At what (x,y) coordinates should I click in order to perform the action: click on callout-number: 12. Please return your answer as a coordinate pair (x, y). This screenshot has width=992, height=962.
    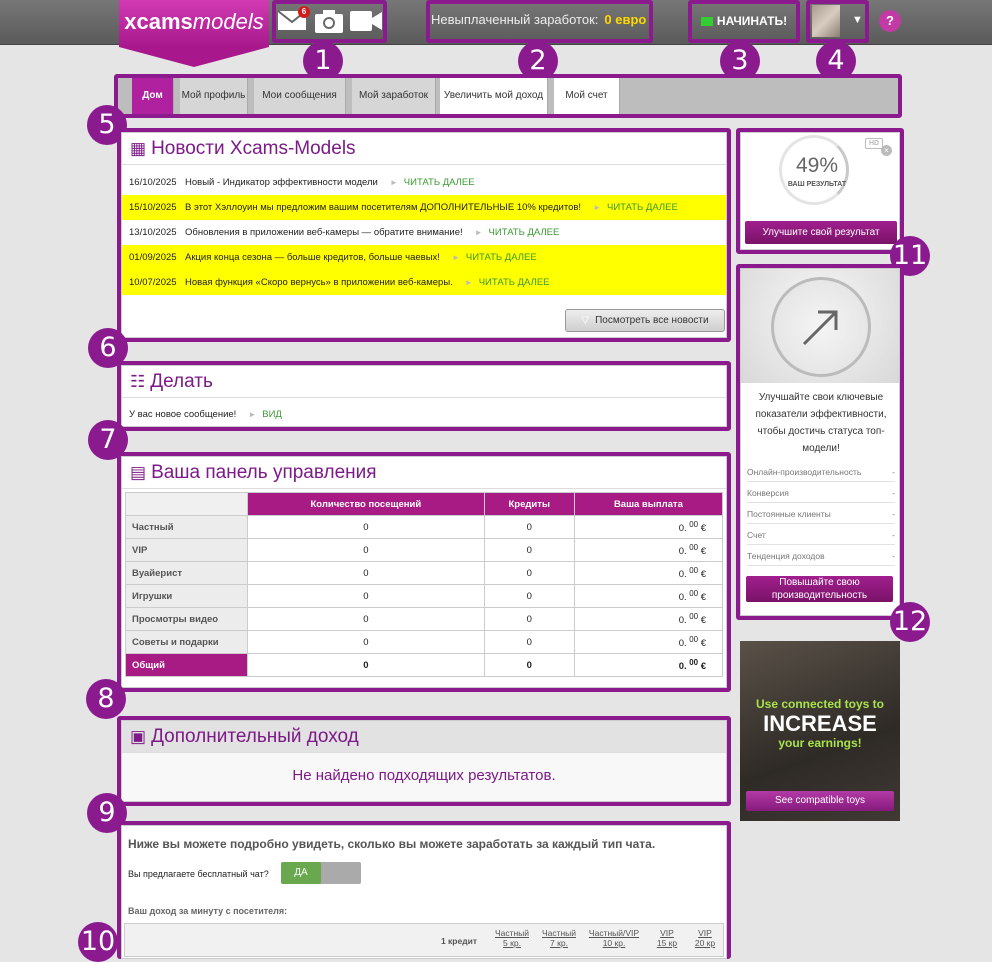
    Looking at the image, I should click on (910, 622).